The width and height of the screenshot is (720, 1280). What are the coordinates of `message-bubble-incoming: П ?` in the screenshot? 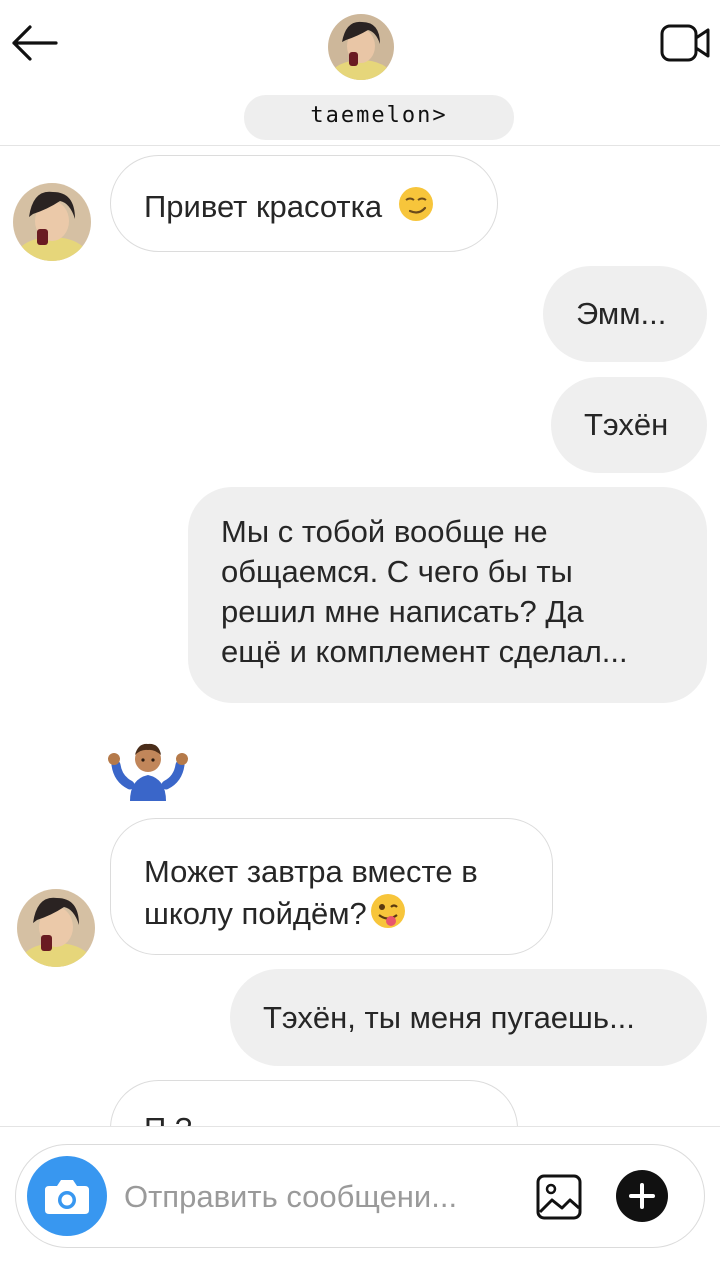 It's located at (314, 1103).